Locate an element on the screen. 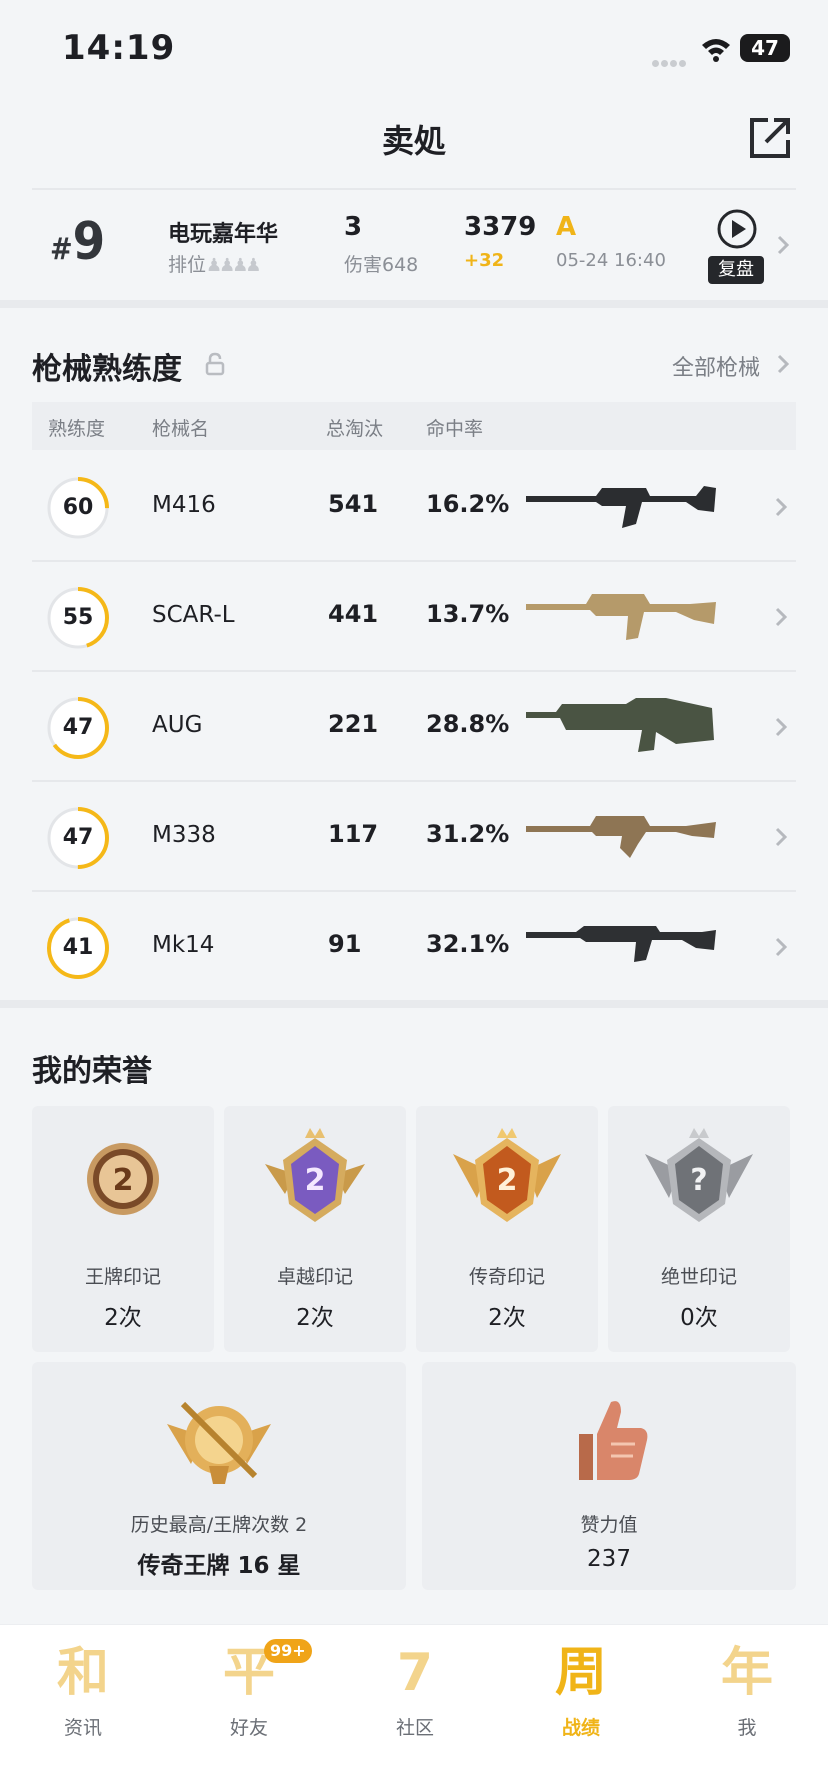 This screenshot has width=828, height=1792. tab-me: 年 我 is located at coordinates (746, 1694).